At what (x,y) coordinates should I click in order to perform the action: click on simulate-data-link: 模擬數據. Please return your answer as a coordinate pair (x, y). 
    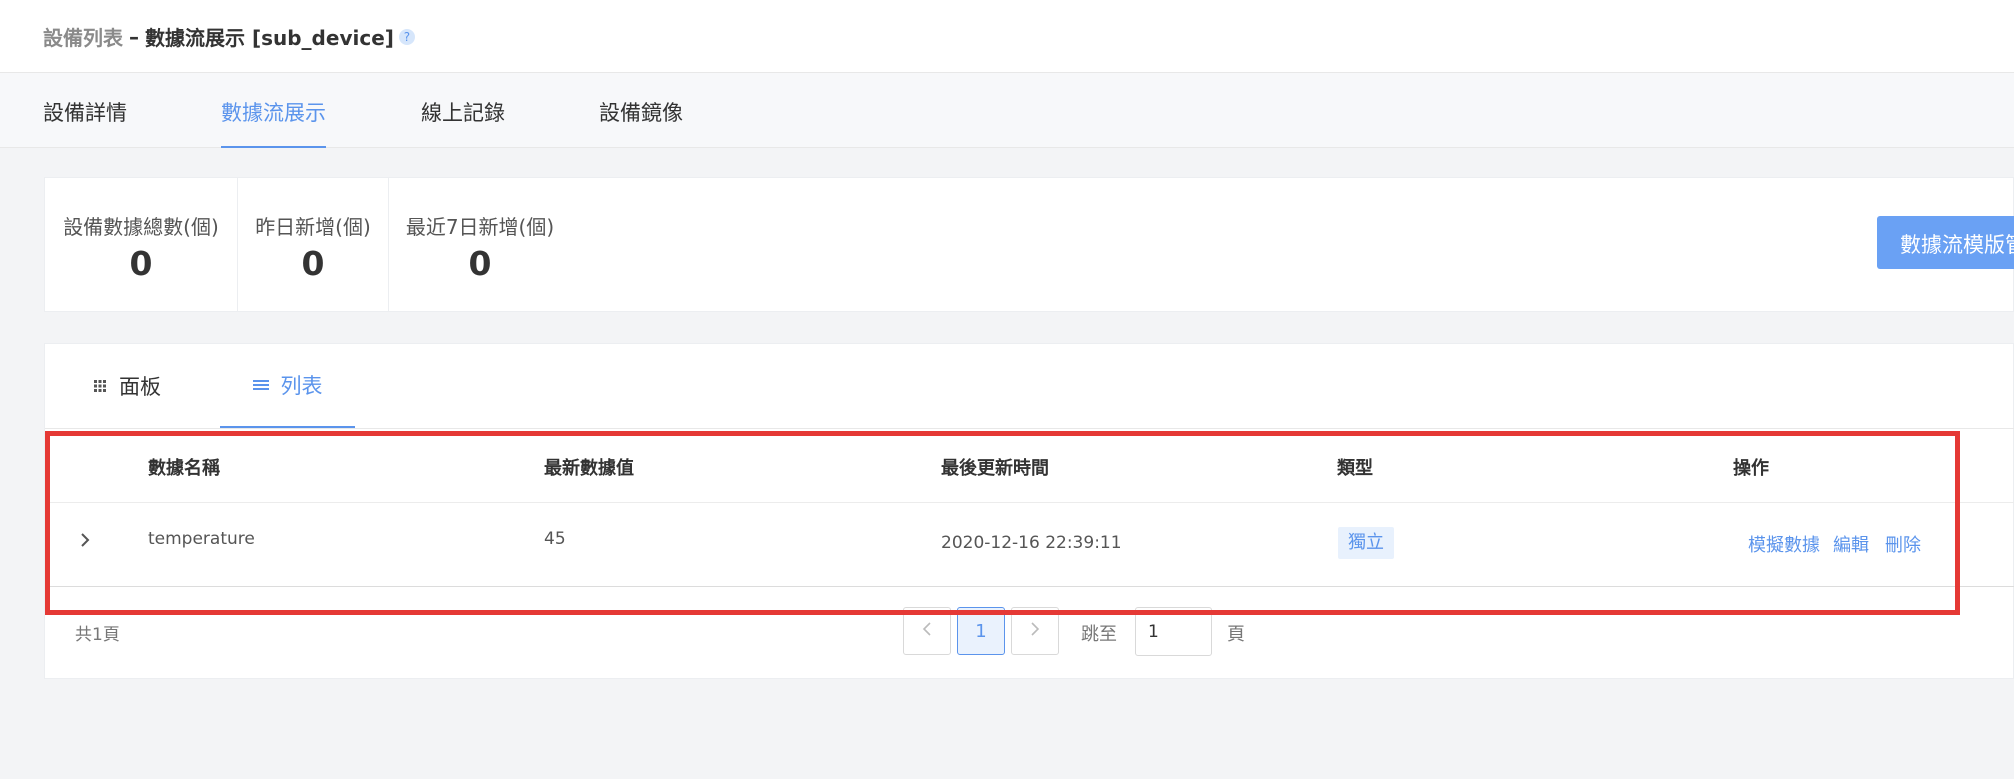
    Looking at the image, I should click on (1784, 544).